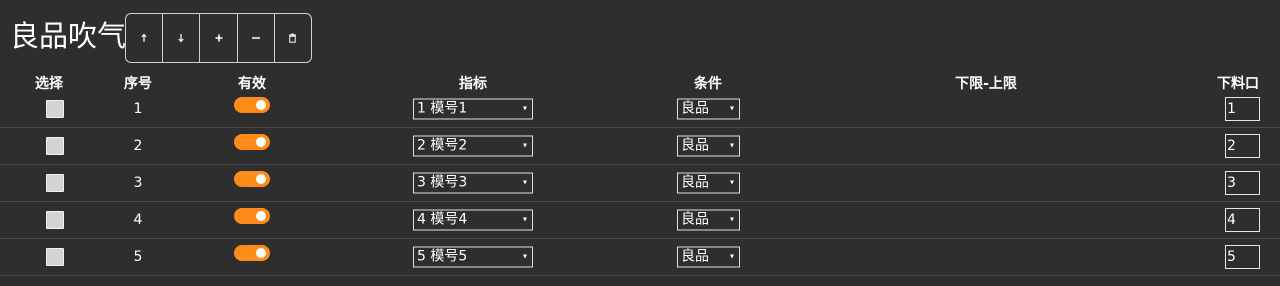 This screenshot has width=1280, height=286. Describe the element at coordinates (138, 109) in the screenshot. I see `row-index: 1` at that location.